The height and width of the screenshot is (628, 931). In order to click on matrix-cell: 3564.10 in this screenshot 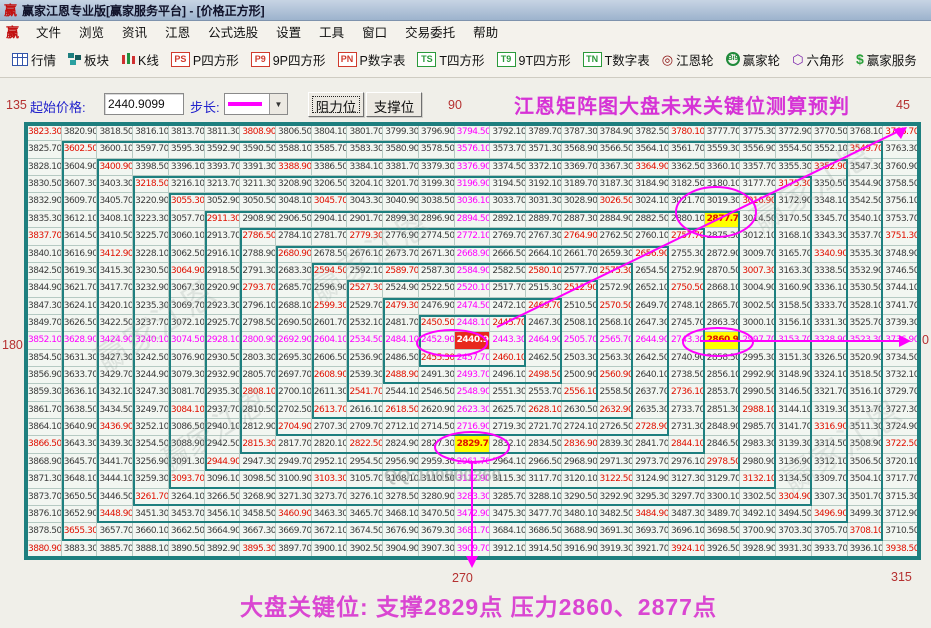, I will do `click(651, 150)`.